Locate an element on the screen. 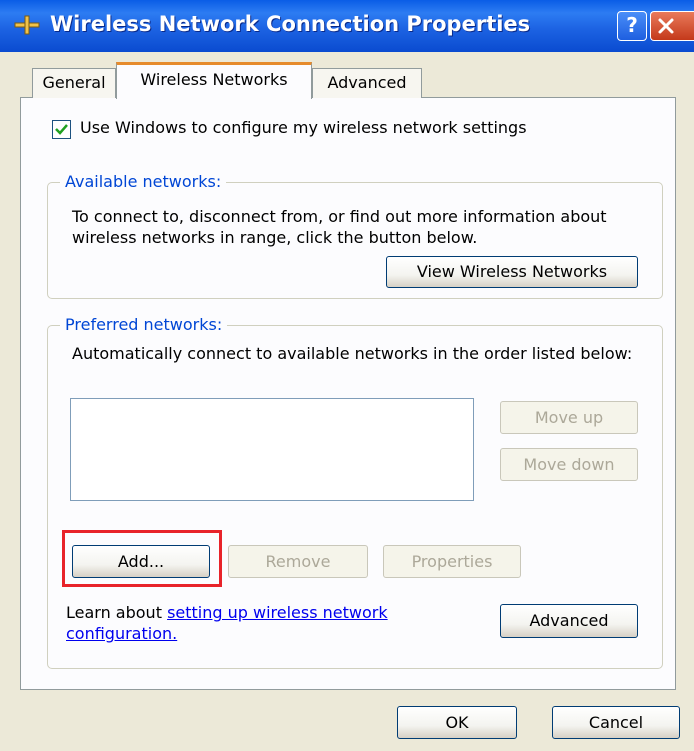 The height and width of the screenshot is (751, 694). available-networks-legend: Available networks: is located at coordinates (143, 181).